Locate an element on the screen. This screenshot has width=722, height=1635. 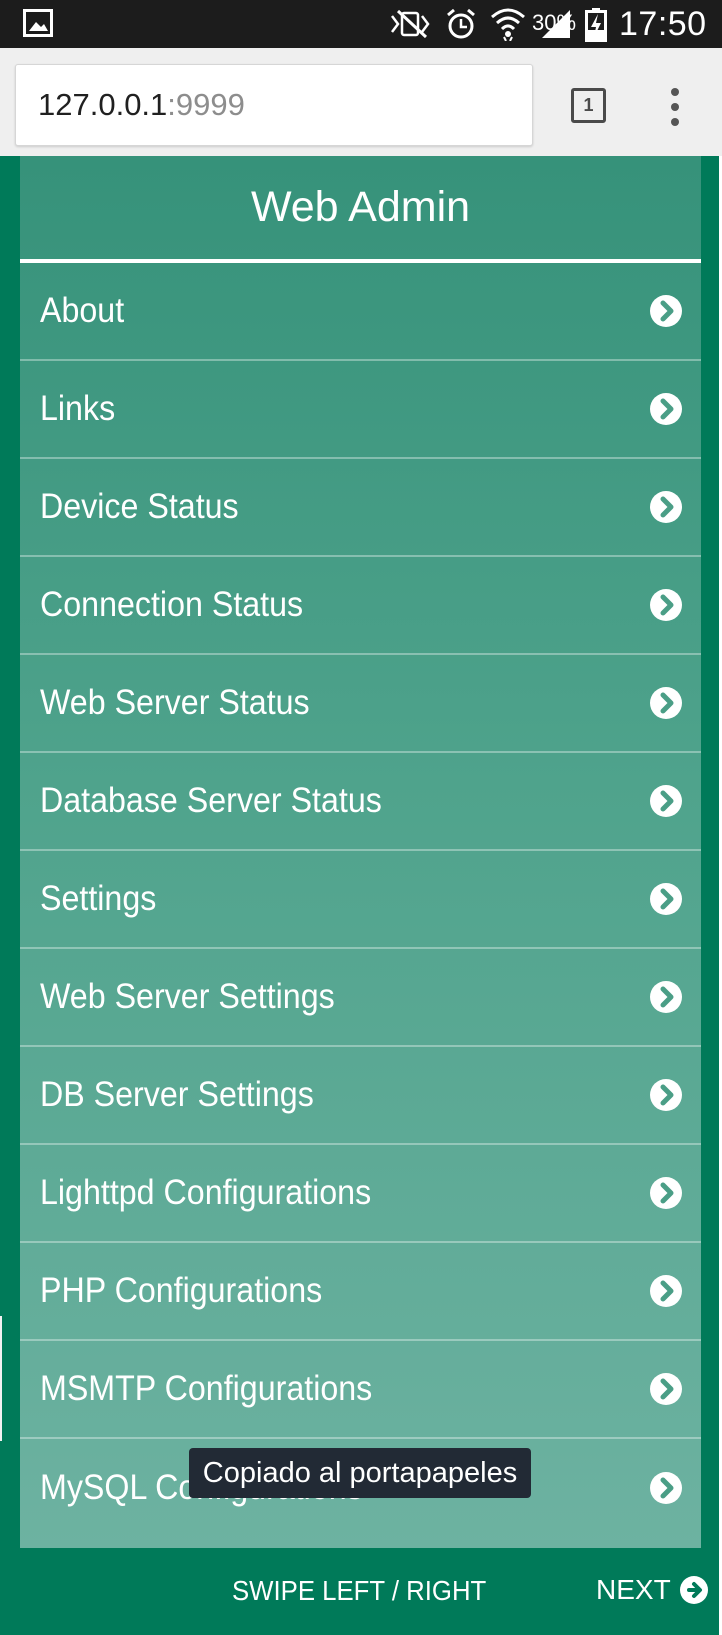
toast-notification: Copiado al portapapeles is located at coordinates (360, 1473).